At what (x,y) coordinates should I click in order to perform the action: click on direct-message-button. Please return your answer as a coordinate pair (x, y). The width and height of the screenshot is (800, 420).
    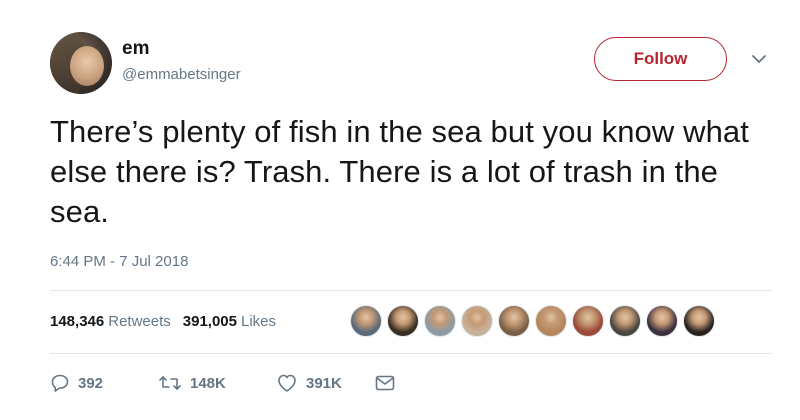
    Looking at the image, I should click on (385, 383).